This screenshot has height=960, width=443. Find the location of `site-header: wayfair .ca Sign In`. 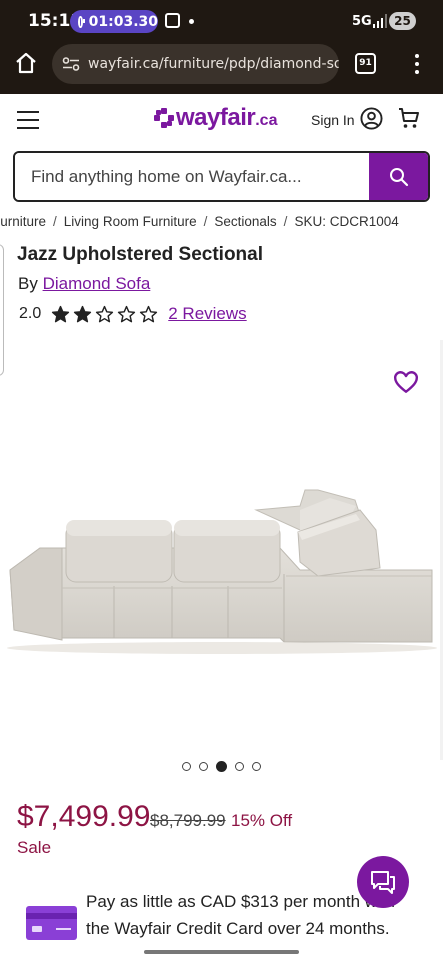

site-header: wayfair .ca Sign In is located at coordinates (221, 120).